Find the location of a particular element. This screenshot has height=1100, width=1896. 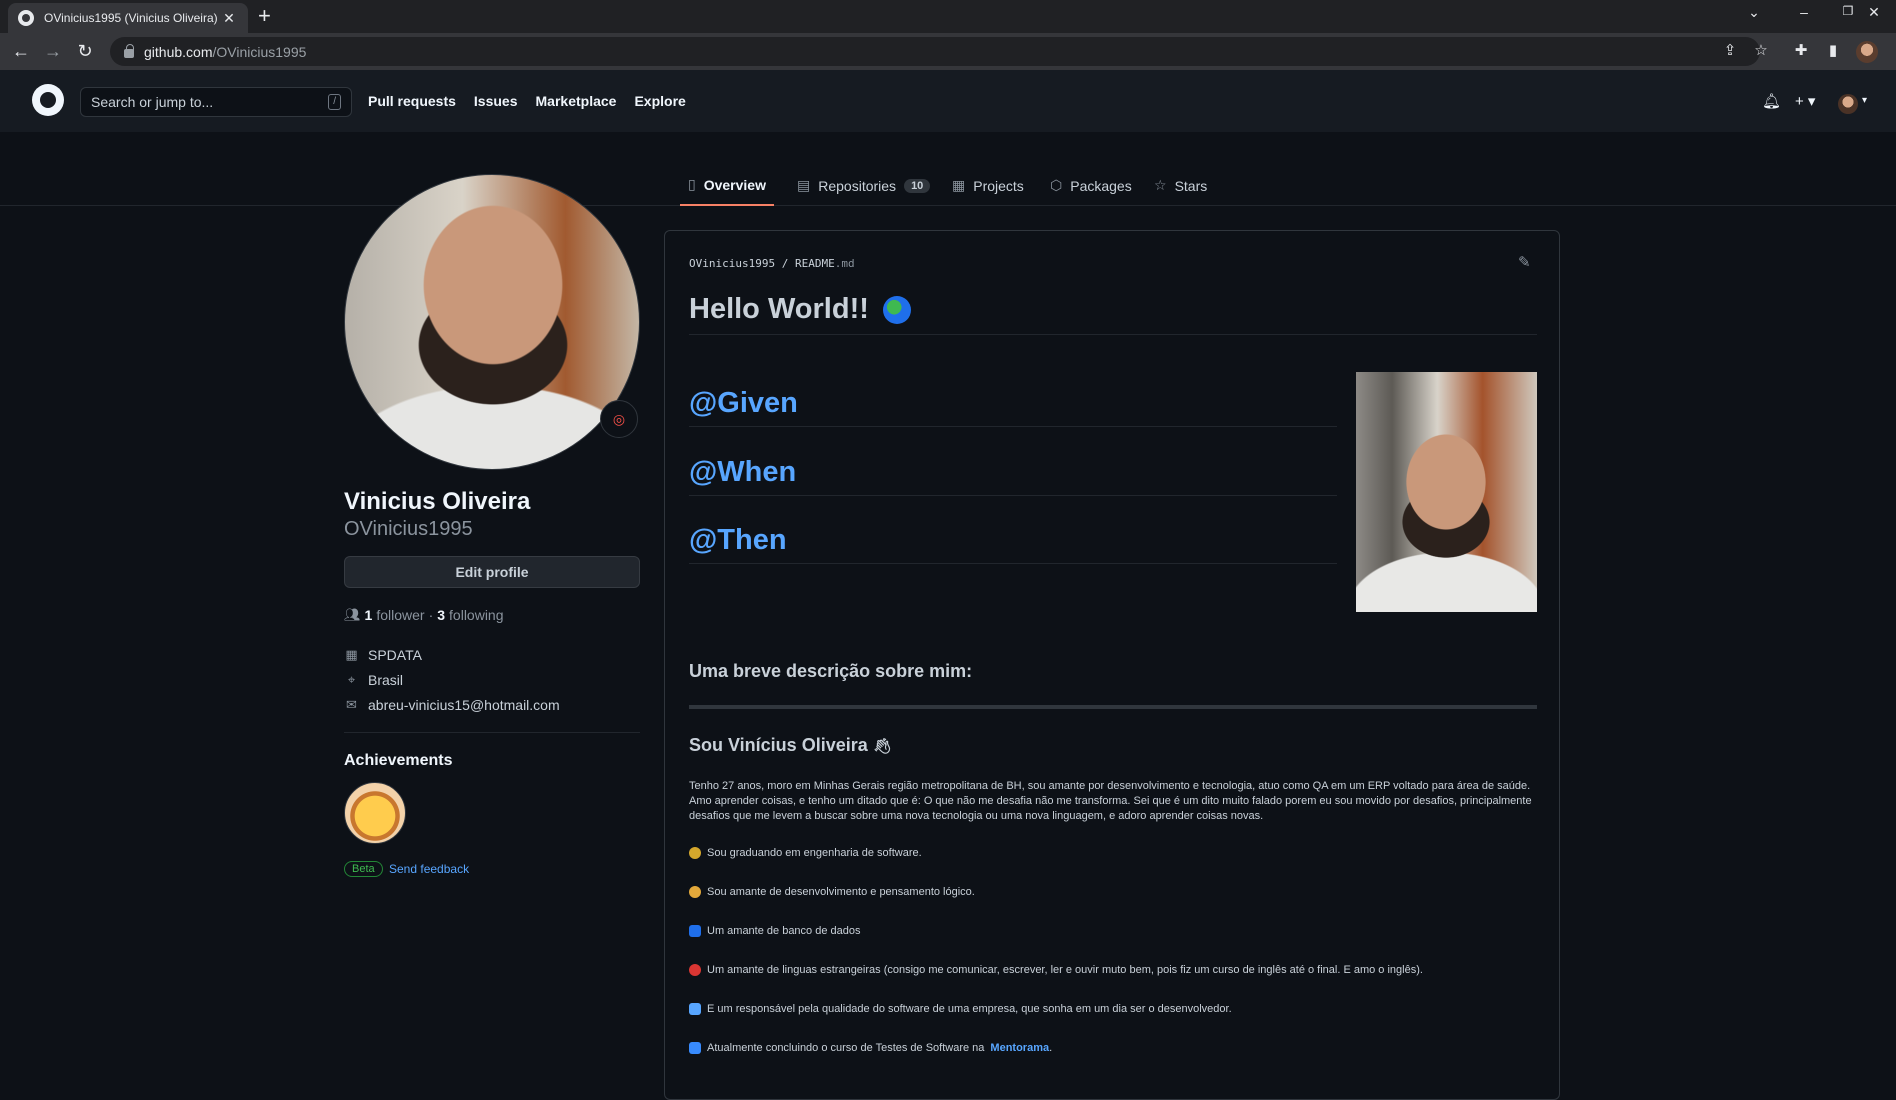

profile-login: OVinicius1995 is located at coordinates (408, 529).